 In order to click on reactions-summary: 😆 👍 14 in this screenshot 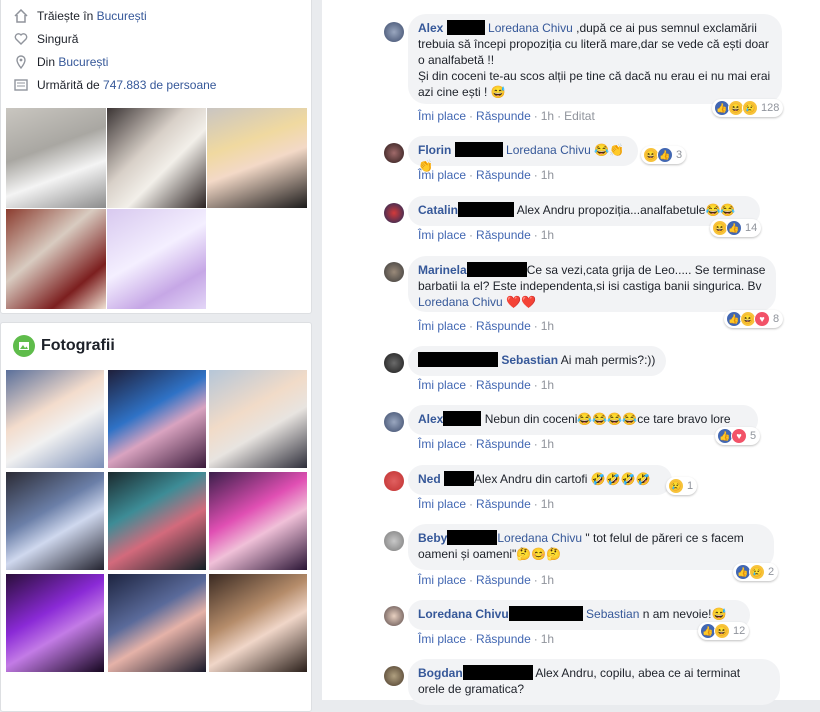, I will do `click(736, 228)`.